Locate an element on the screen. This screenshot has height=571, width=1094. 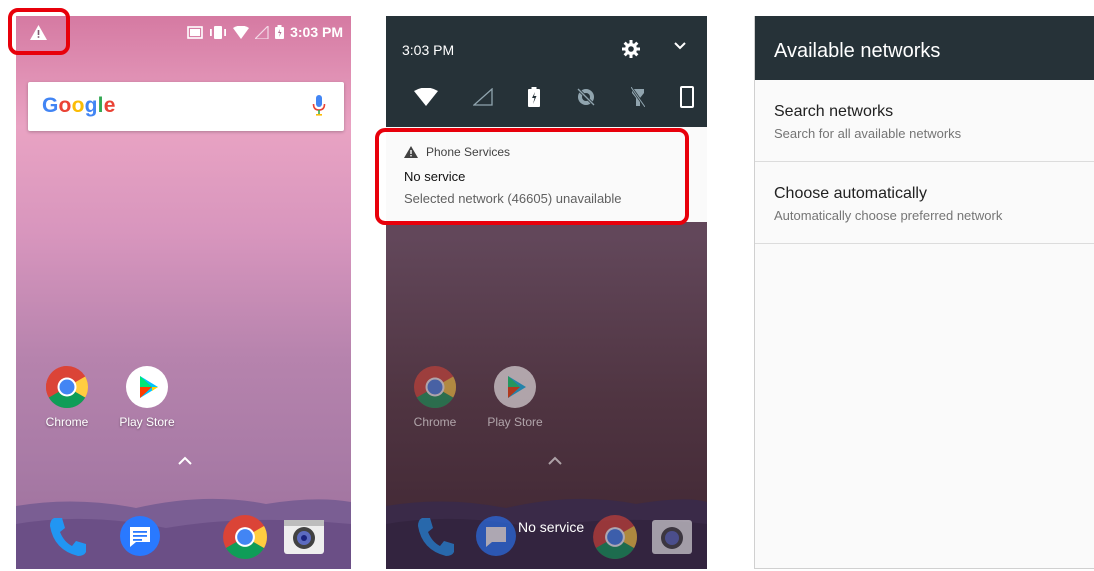
gear-icon is located at coordinates (631, 49).